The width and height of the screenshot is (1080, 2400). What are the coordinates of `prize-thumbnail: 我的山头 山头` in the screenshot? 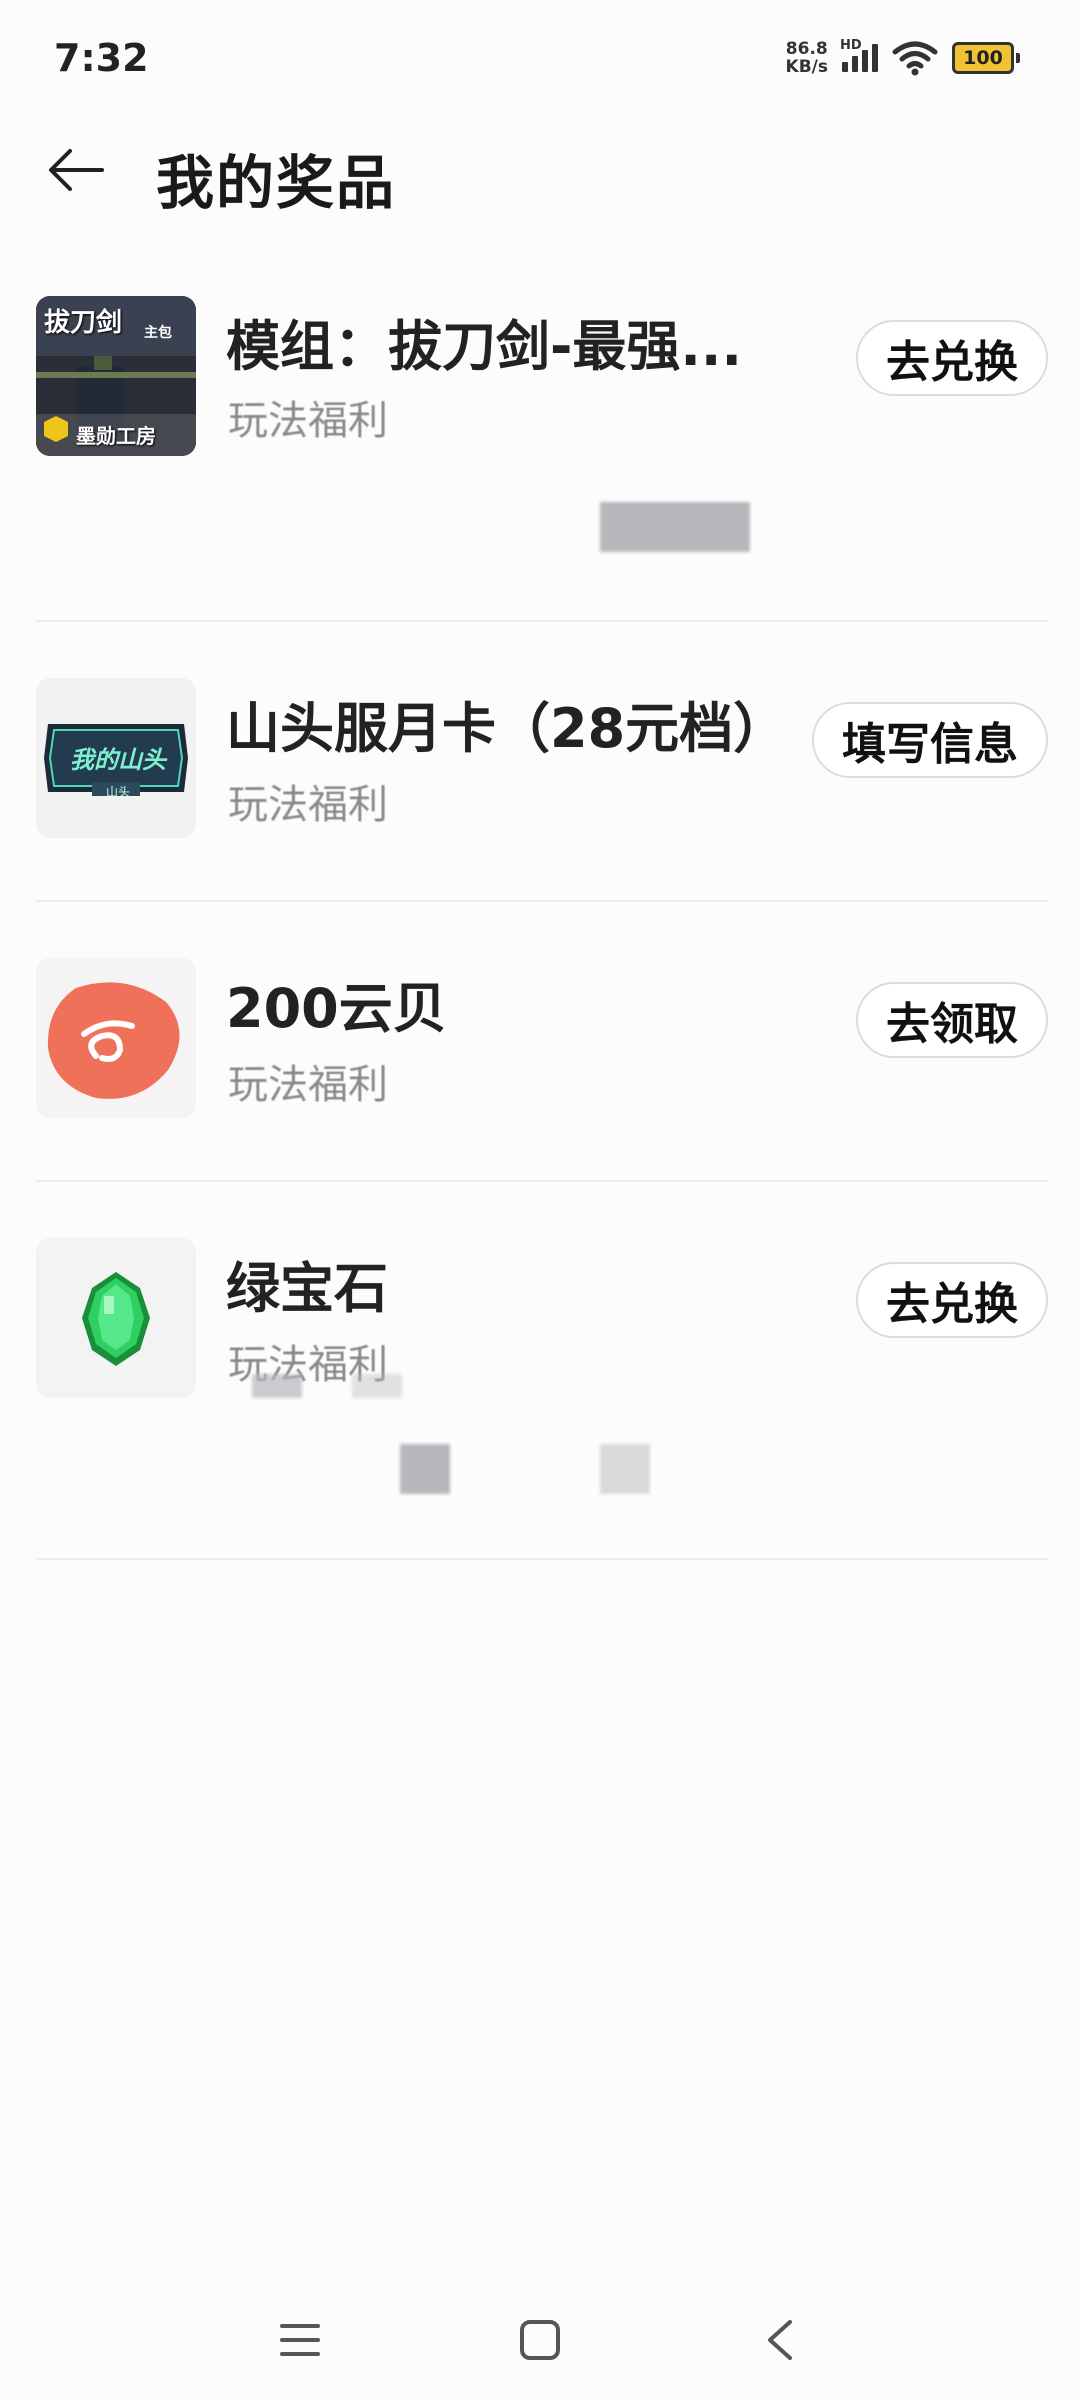 It's located at (116, 758).